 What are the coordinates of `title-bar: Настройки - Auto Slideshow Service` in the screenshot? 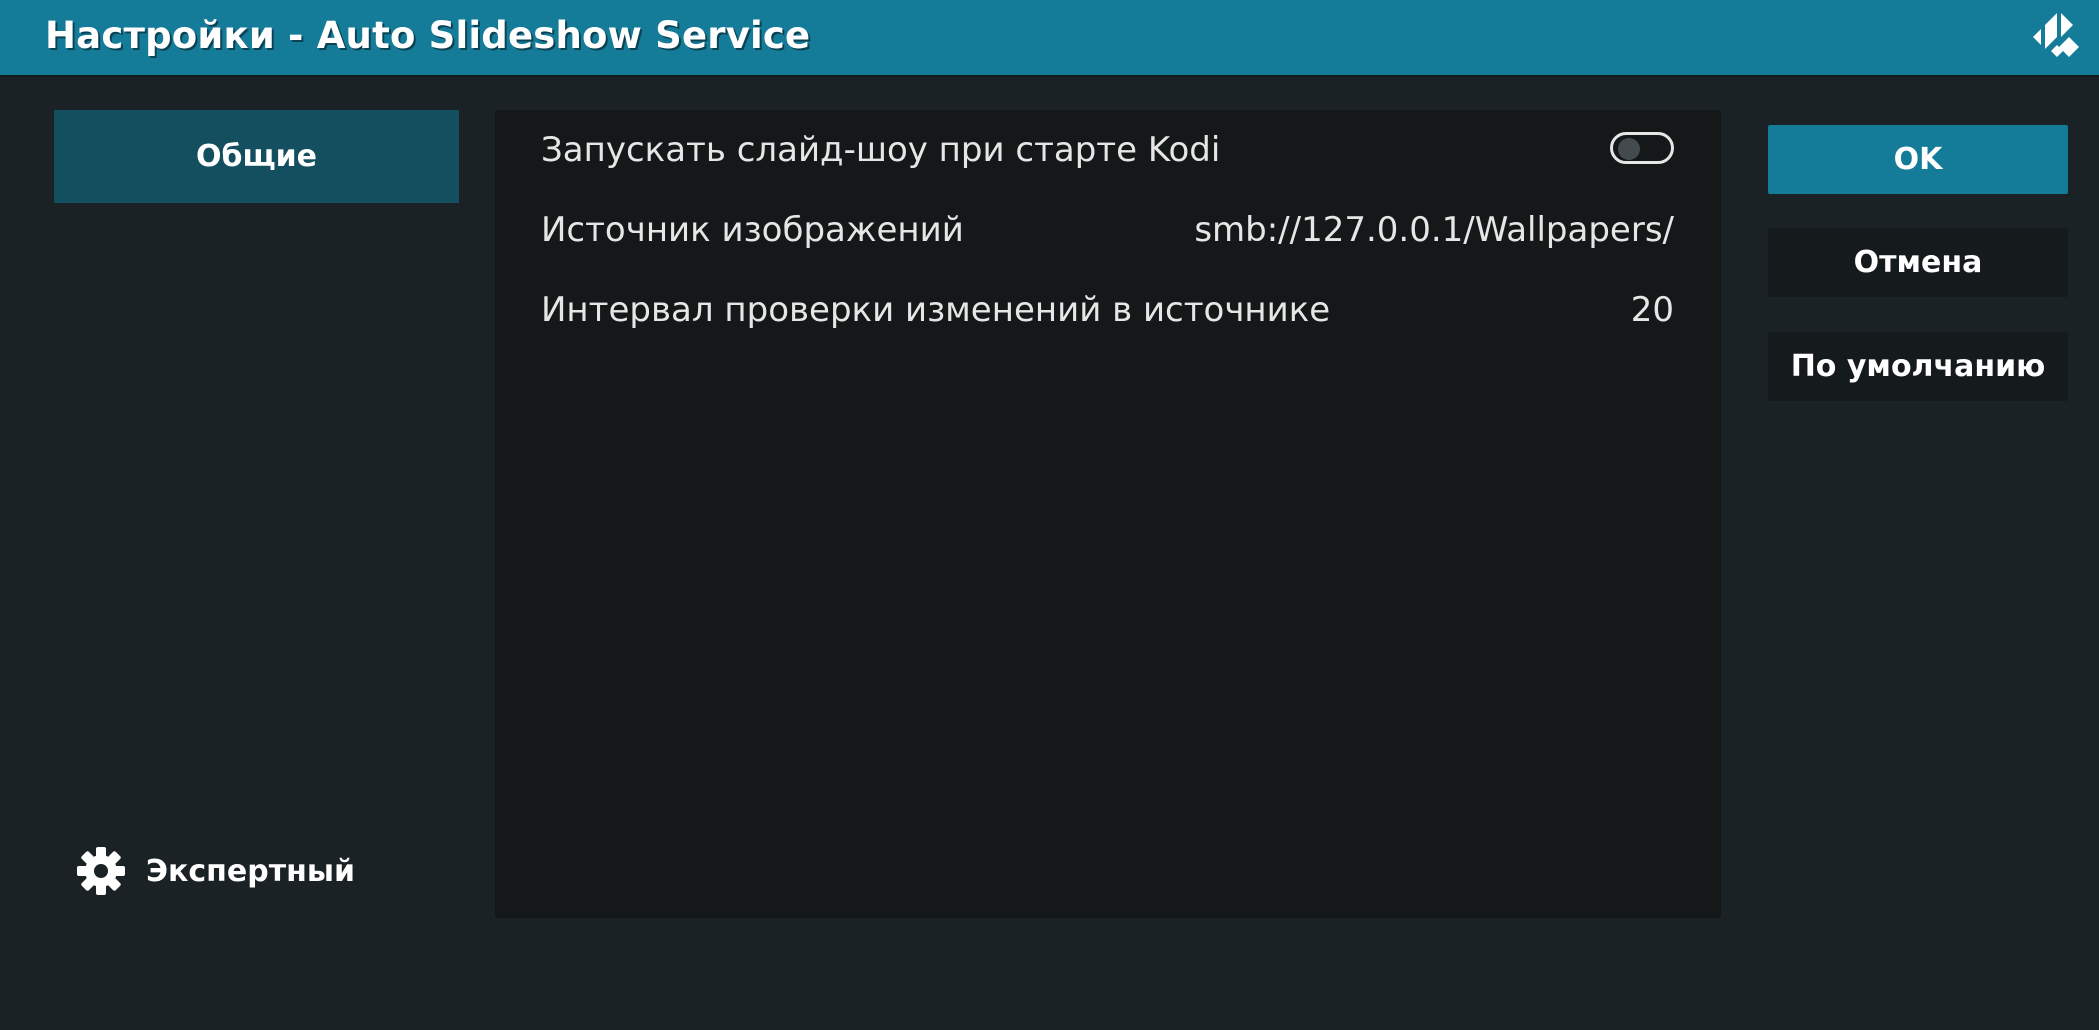 It's located at (1049, 37).